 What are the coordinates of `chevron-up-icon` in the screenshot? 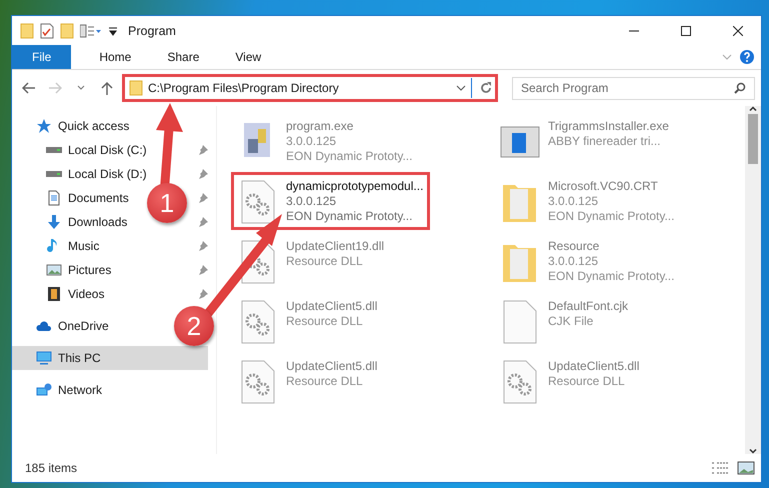 It's located at (753, 109).